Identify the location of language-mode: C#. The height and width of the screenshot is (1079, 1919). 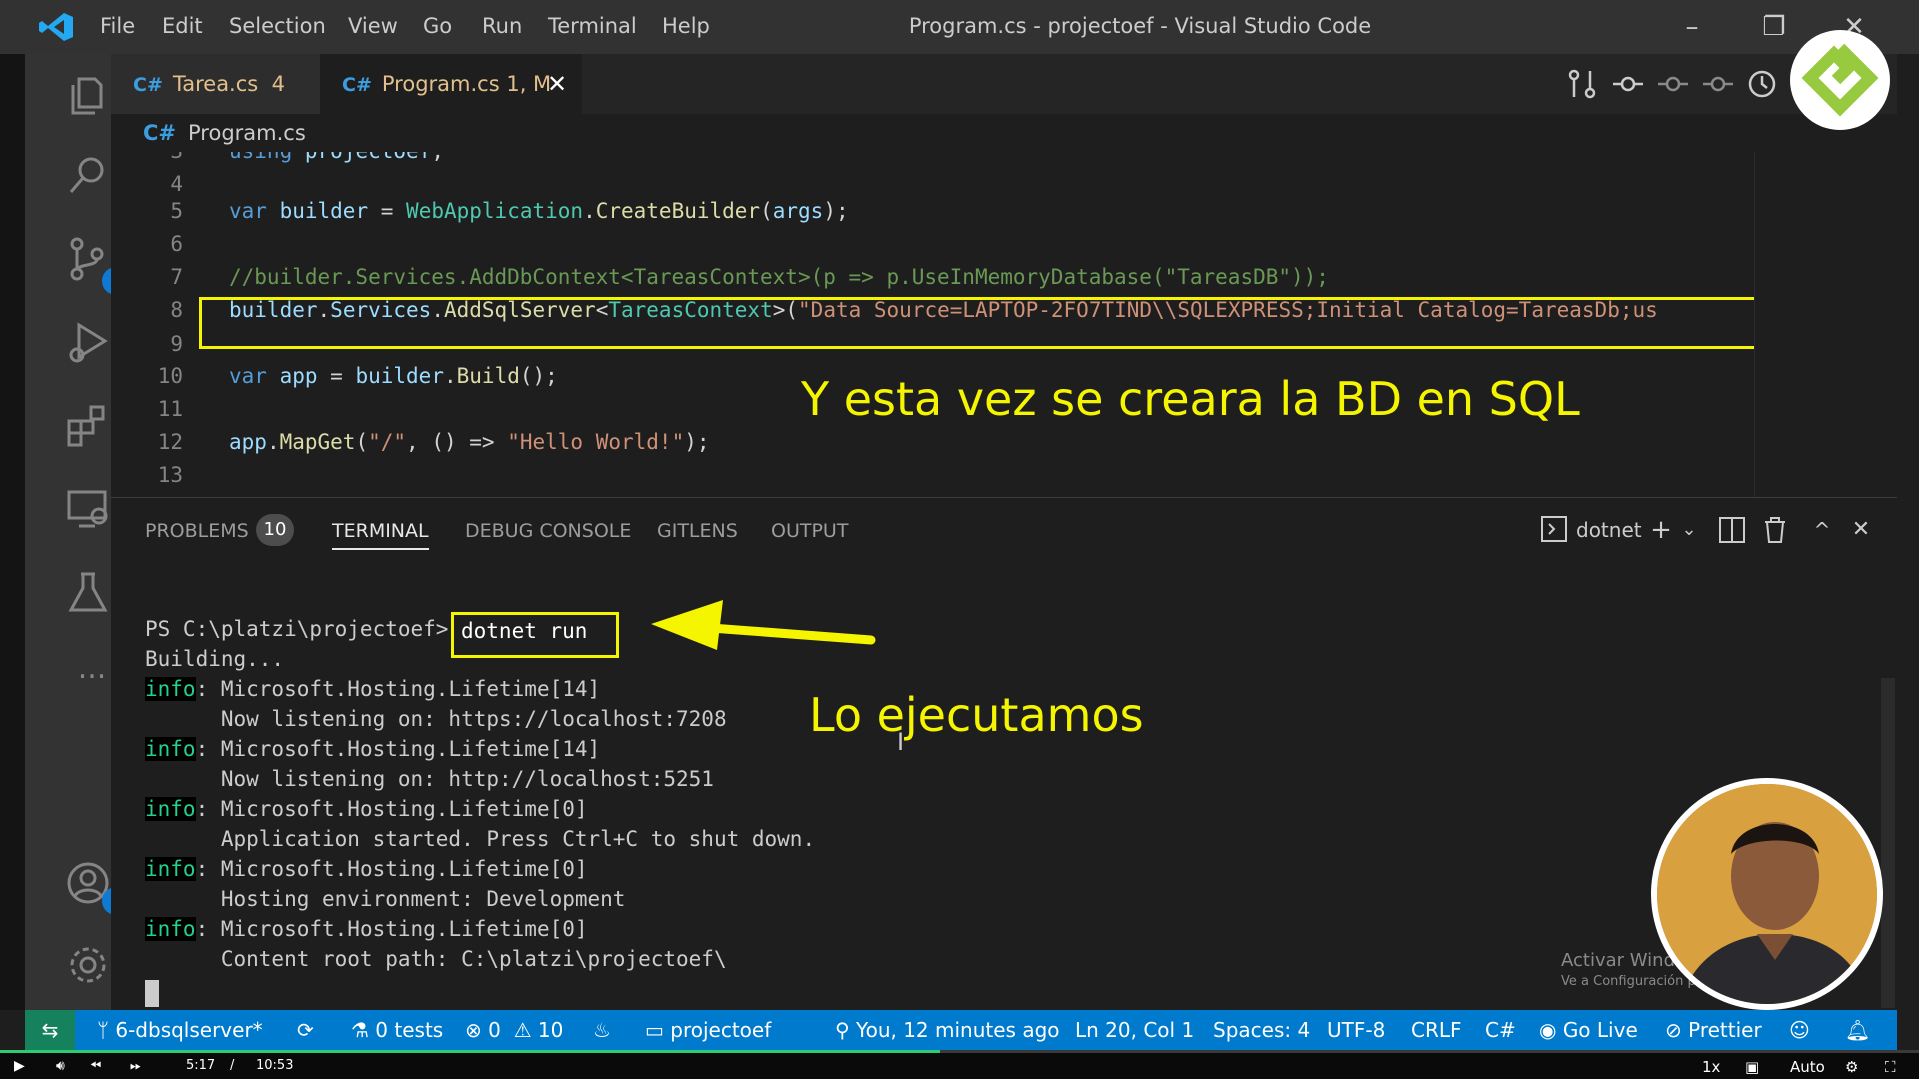
(1500, 1030).